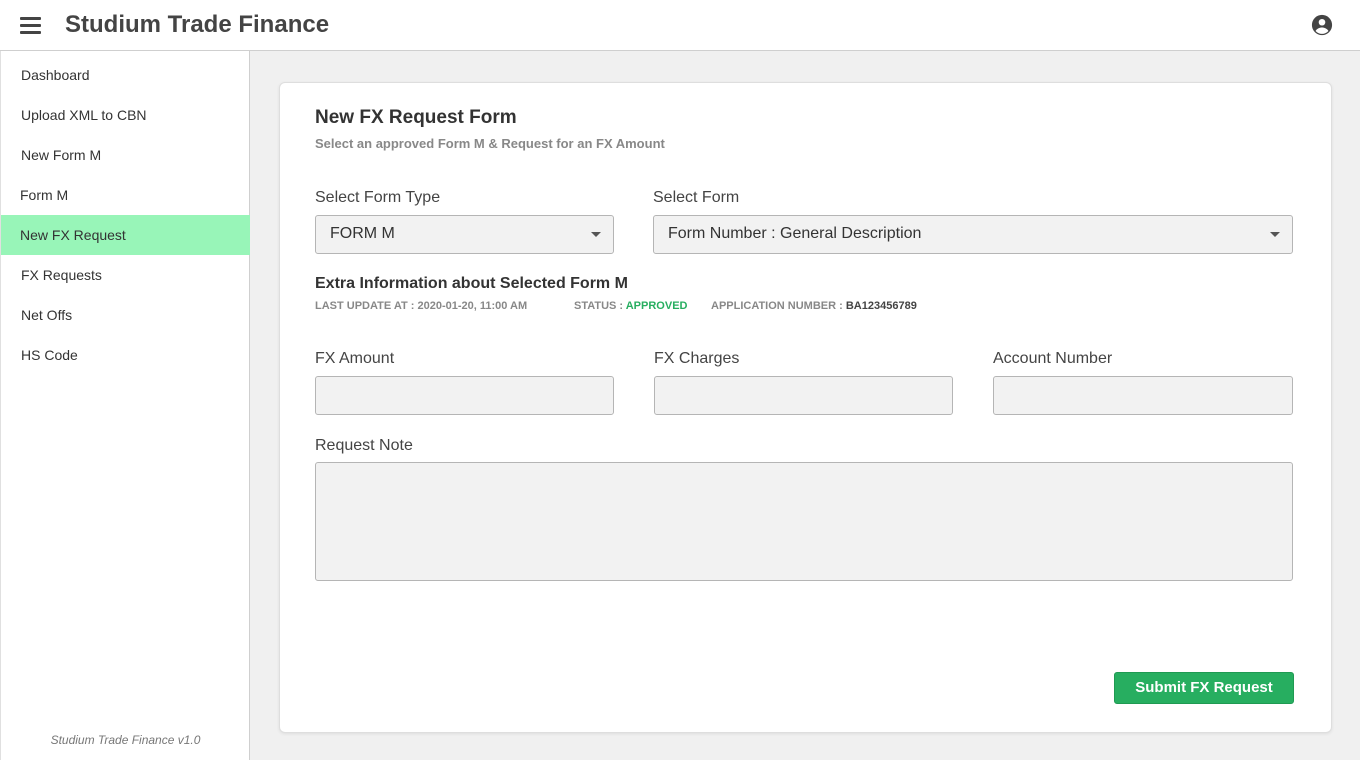 This screenshot has width=1360, height=760. What do you see at coordinates (1053, 358) in the screenshot?
I see `account-number-label: Account Number` at bounding box center [1053, 358].